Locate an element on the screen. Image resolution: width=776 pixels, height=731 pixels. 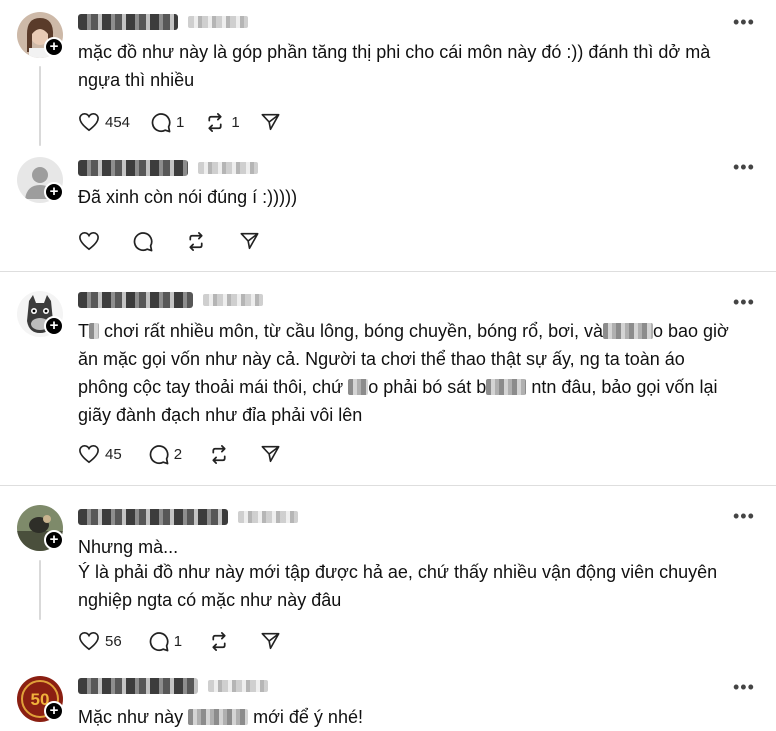
like-count: 56 is located at coordinates (113, 641).